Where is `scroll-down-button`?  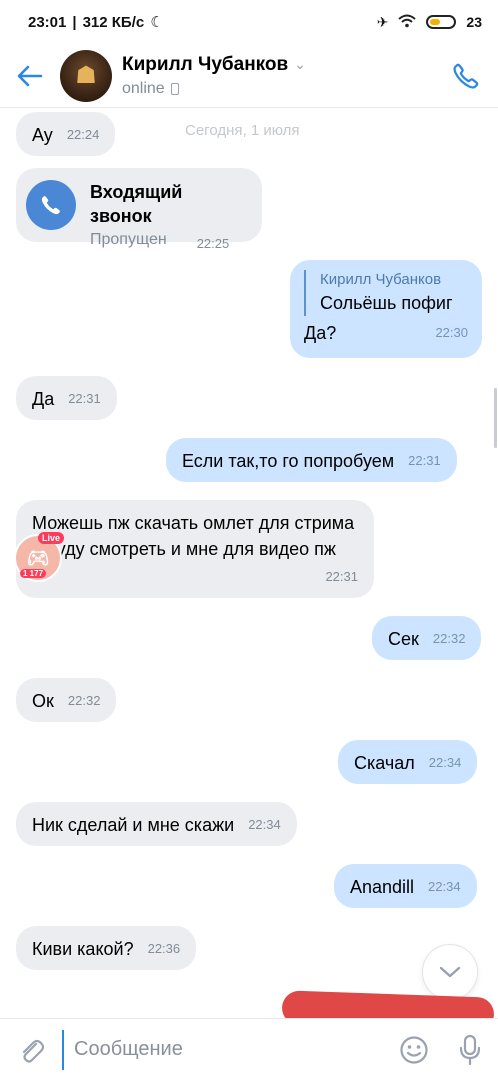
scroll-down-button is located at coordinates (450, 972).